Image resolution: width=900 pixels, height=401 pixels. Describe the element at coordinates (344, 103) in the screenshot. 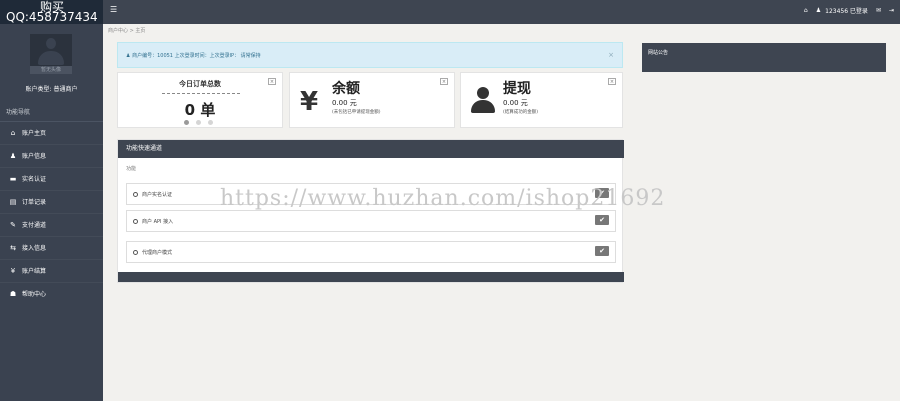

I see `balance-value: 0.00 元` at that location.